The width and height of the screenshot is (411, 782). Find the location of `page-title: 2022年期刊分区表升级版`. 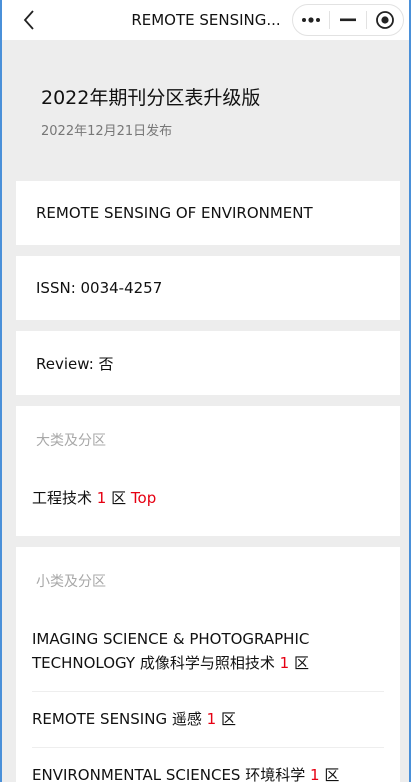

page-title: 2022年期刊分区表升级版 is located at coordinates (151, 98).